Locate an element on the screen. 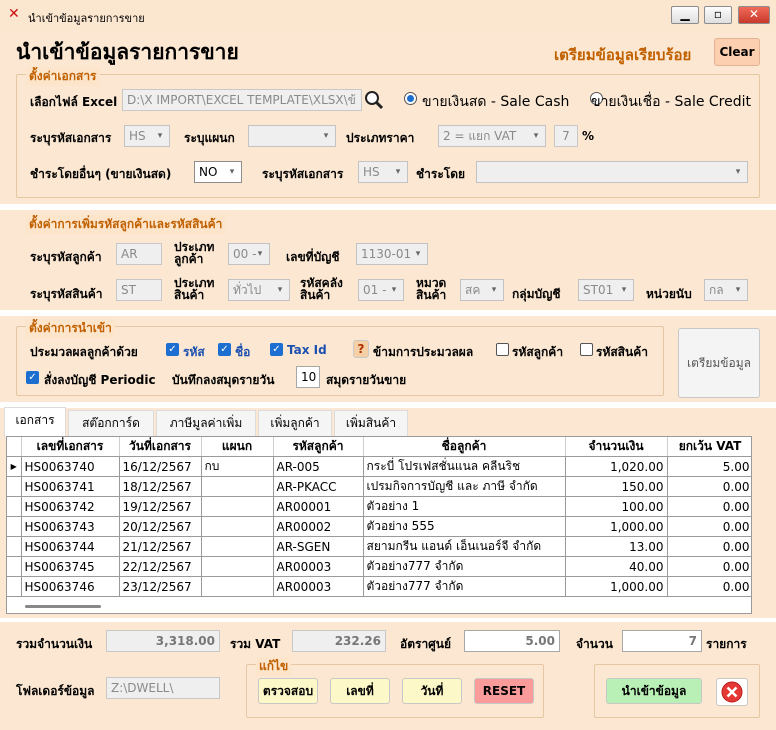 The height and width of the screenshot is (730, 776). warehouse-select: 01 - ▾ is located at coordinates (381, 290).